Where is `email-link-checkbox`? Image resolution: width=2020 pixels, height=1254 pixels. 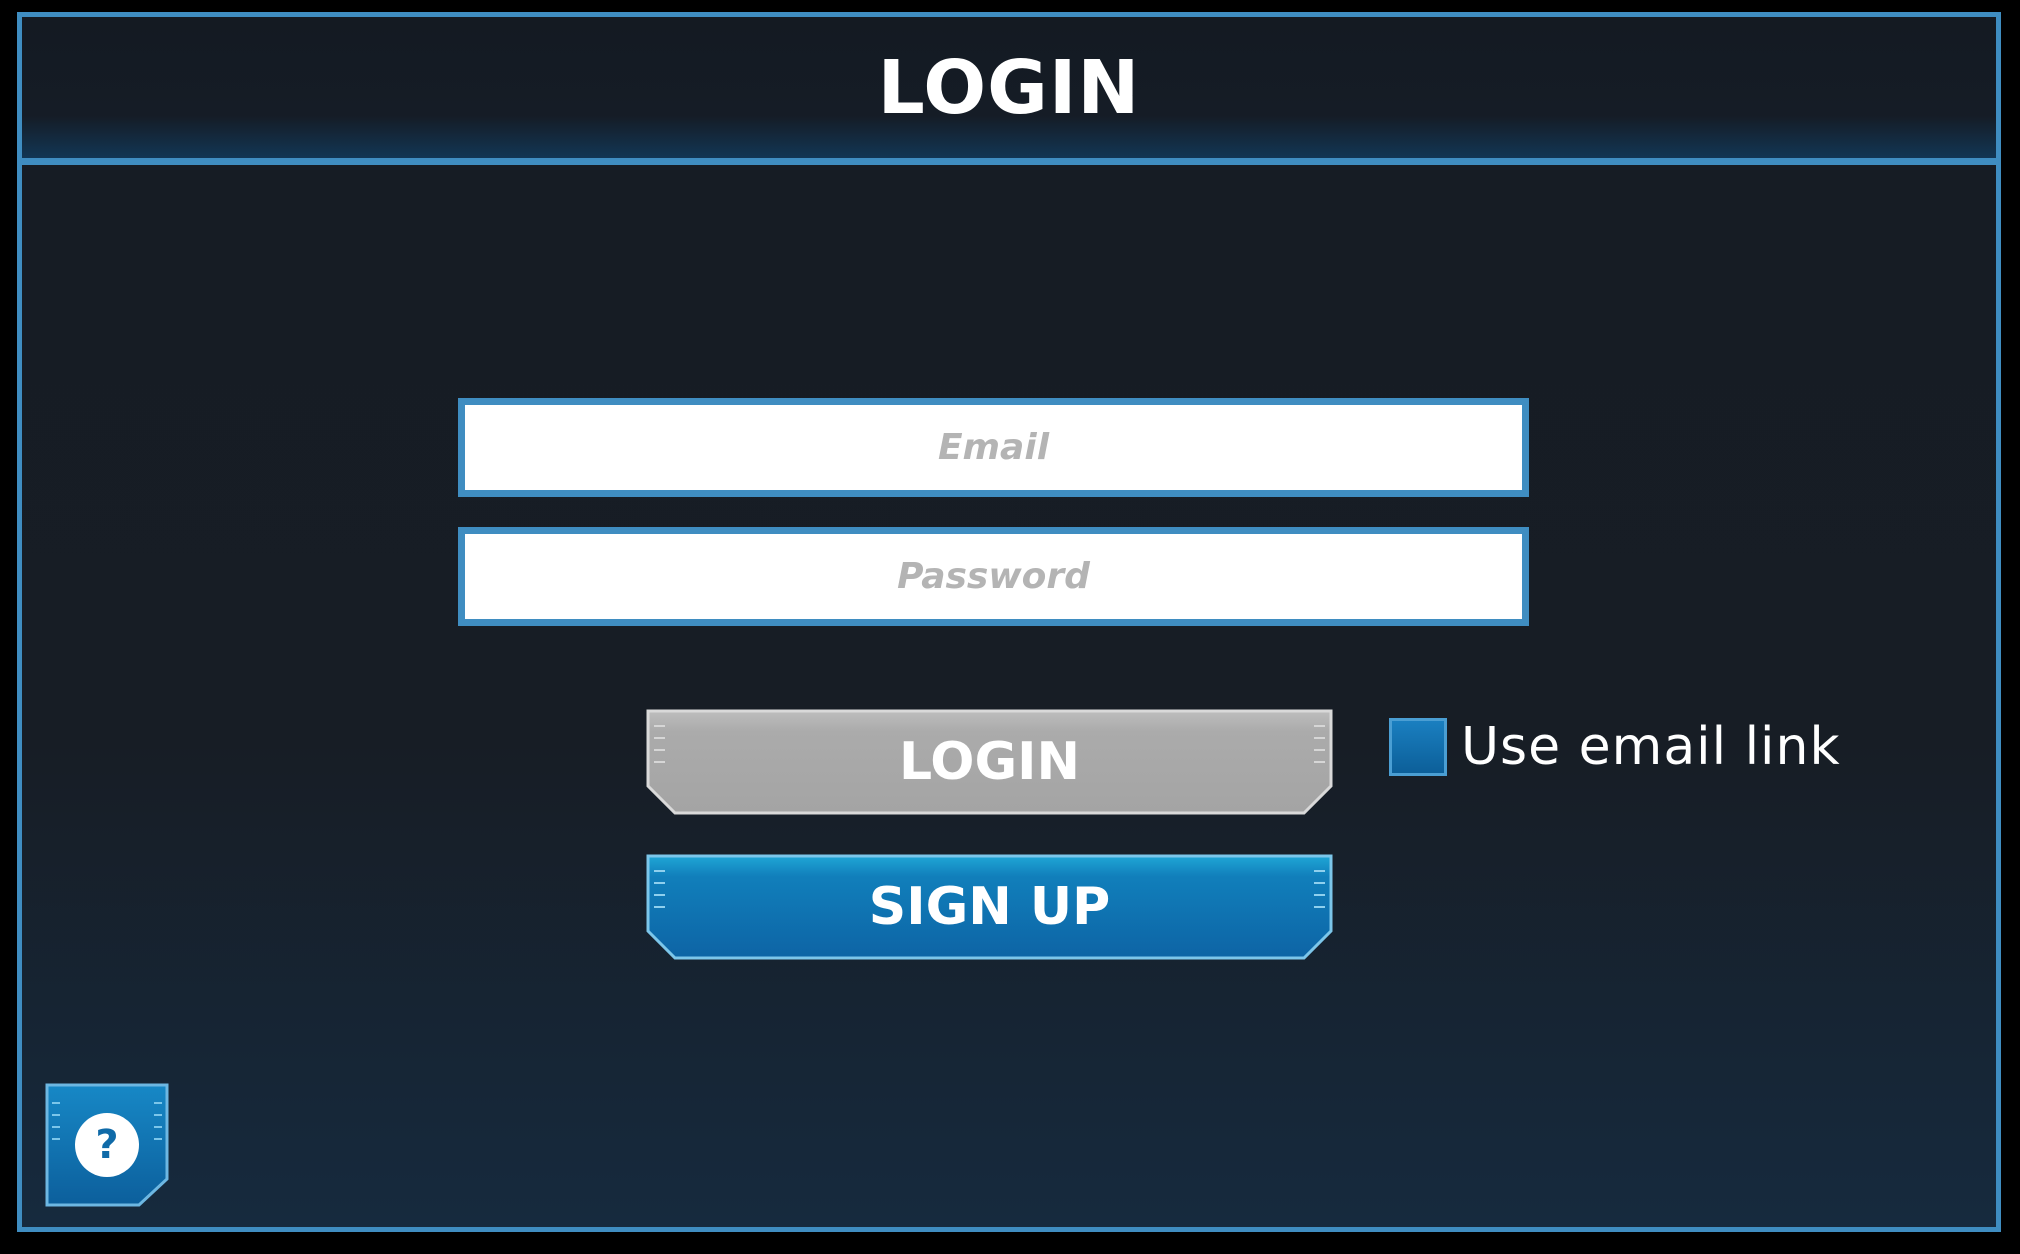
email-link-checkbox is located at coordinates (1418, 747).